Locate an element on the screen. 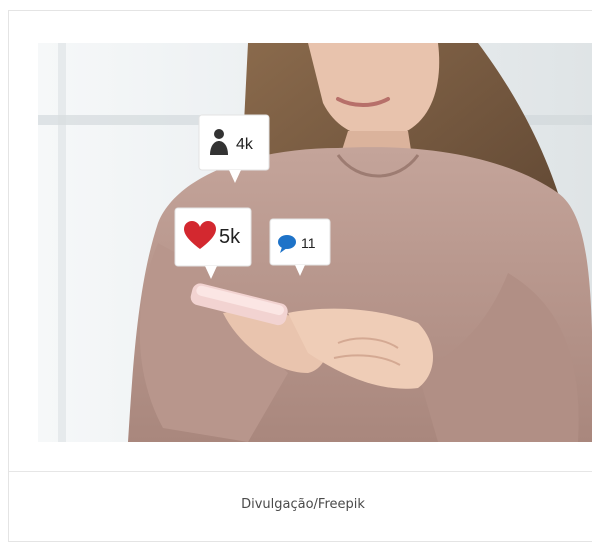  window-mullion is located at coordinates (62, 242).